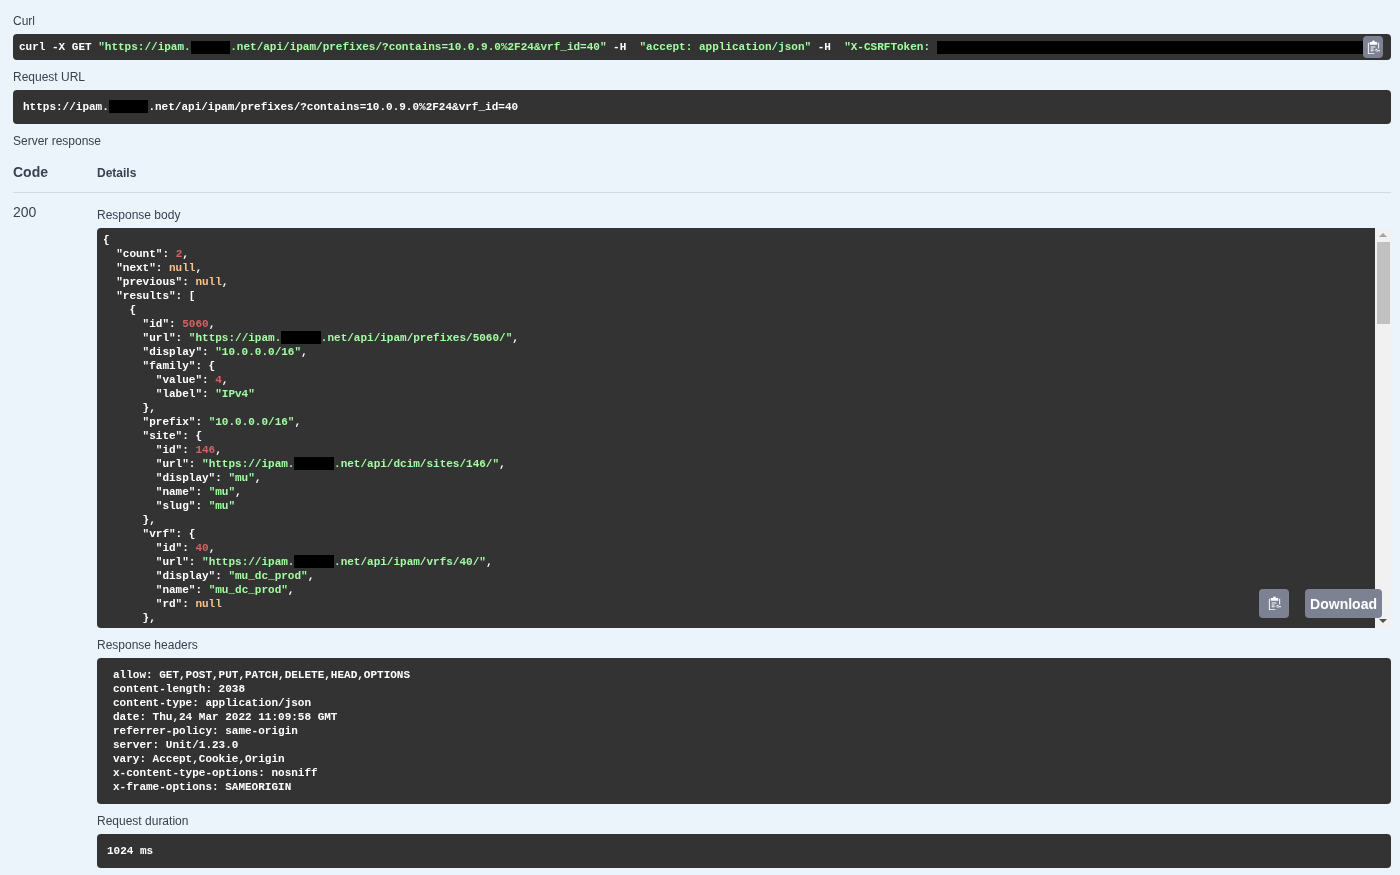 The image size is (1400, 875). What do you see at coordinates (172, 282) in the screenshot?
I see `code-line: "previous": null,` at bounding box center [172, 282].